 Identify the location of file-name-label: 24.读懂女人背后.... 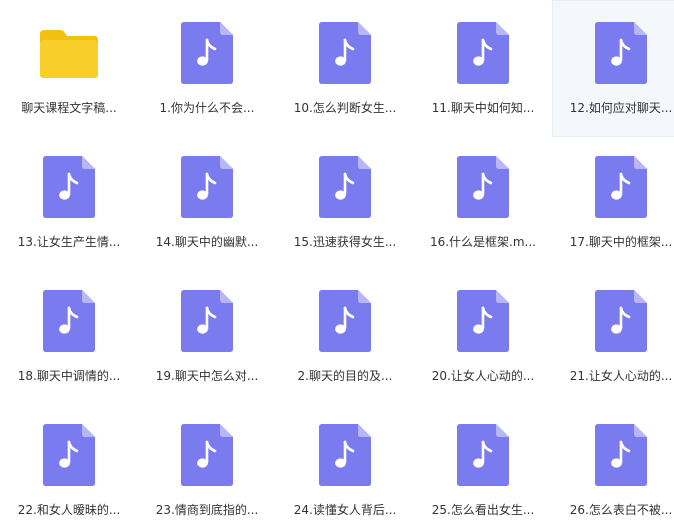
(345, 510).